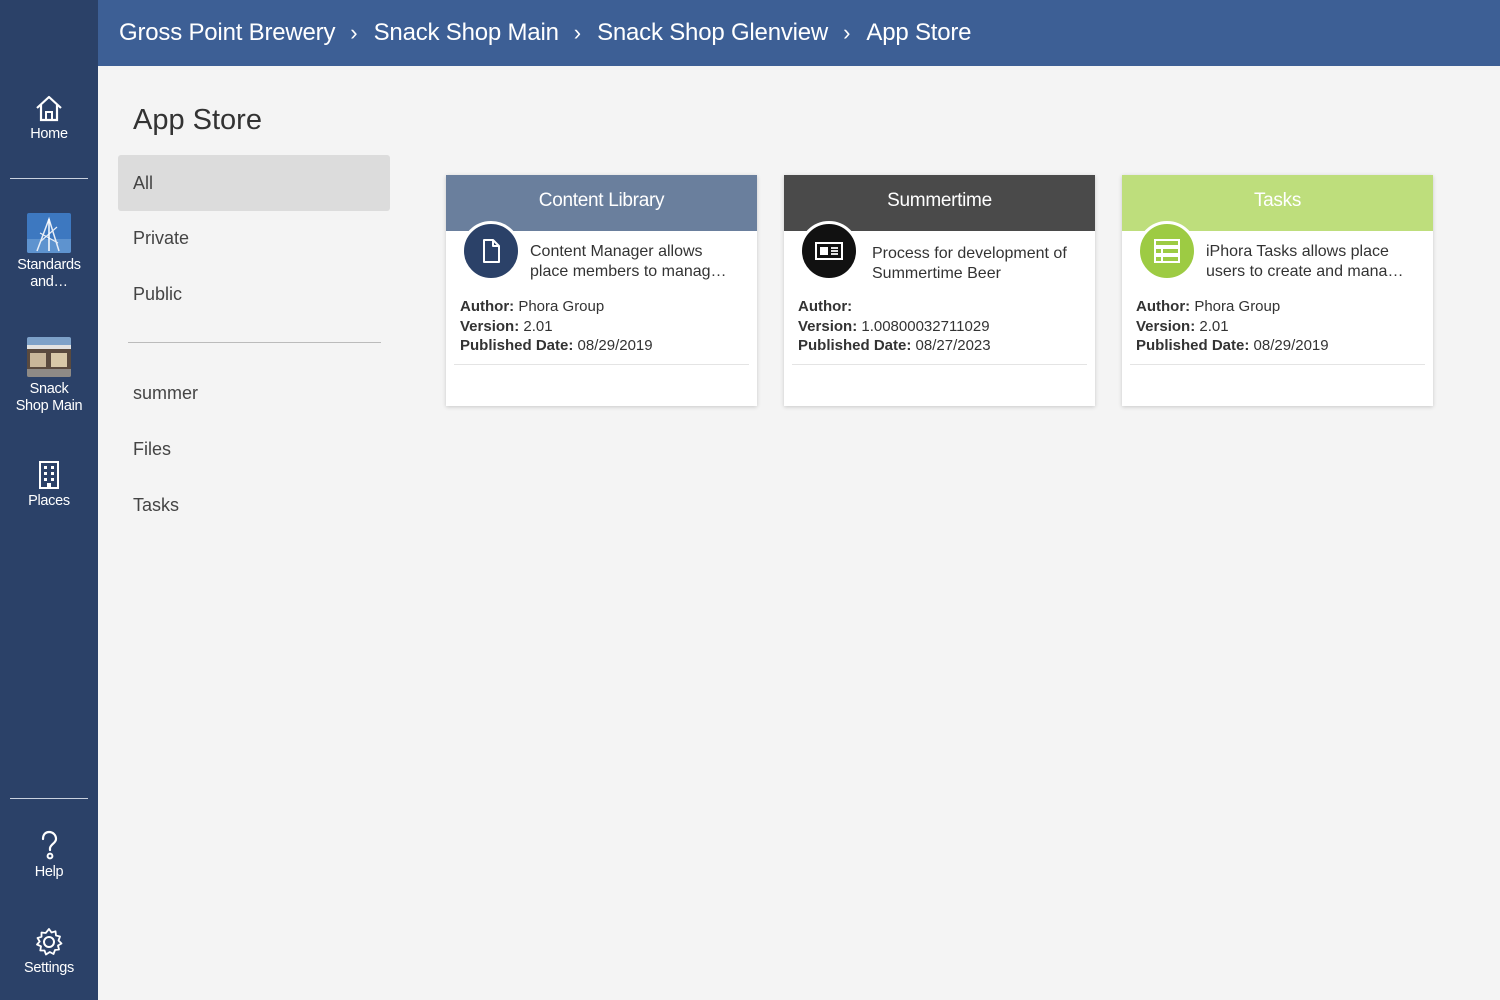 This screenshot has height=1000, width=1500. What do you see at coordinates (254, 294) in the screenshot?
I see `filter-public: Public` at bounding box center [254, 294].